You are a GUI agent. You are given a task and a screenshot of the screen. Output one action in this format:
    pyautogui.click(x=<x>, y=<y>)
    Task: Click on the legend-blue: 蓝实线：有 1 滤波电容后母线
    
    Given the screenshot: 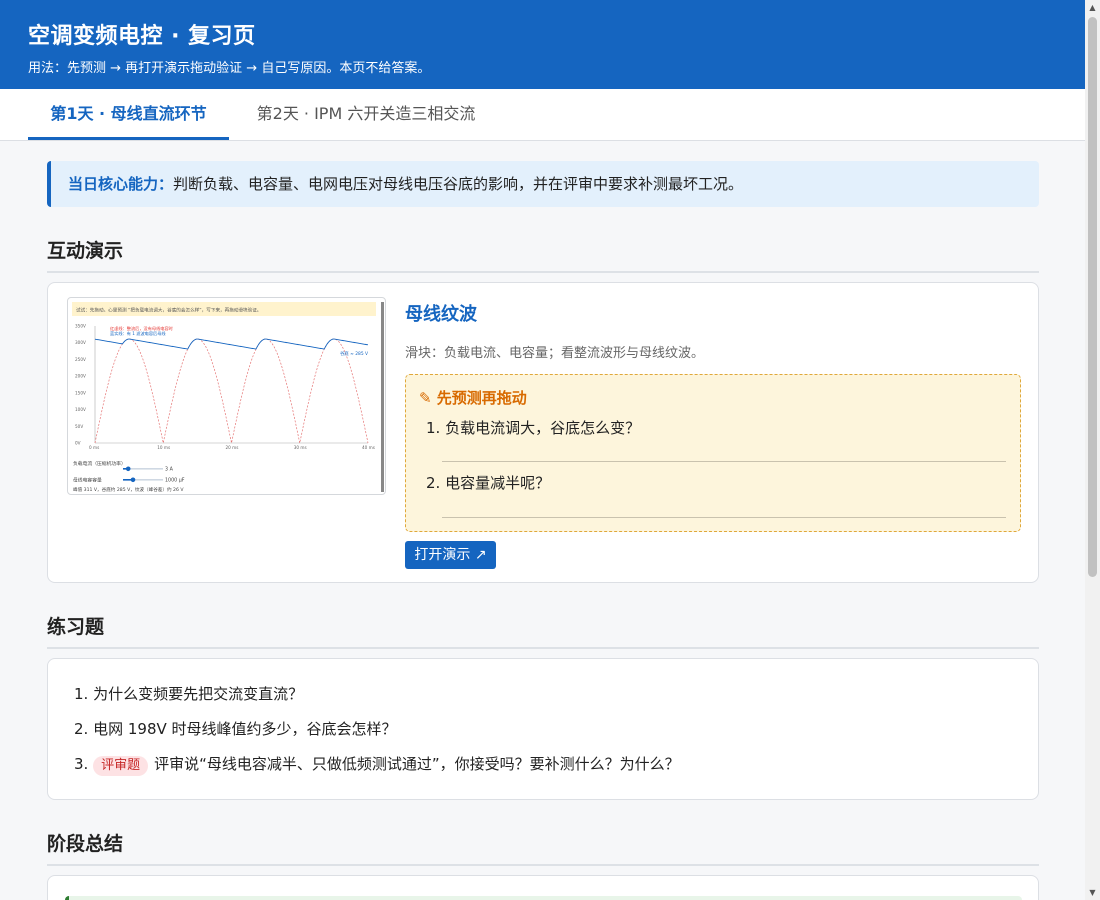 What is the action you would take?
    pyautogui.click(x=138, y=333)
    